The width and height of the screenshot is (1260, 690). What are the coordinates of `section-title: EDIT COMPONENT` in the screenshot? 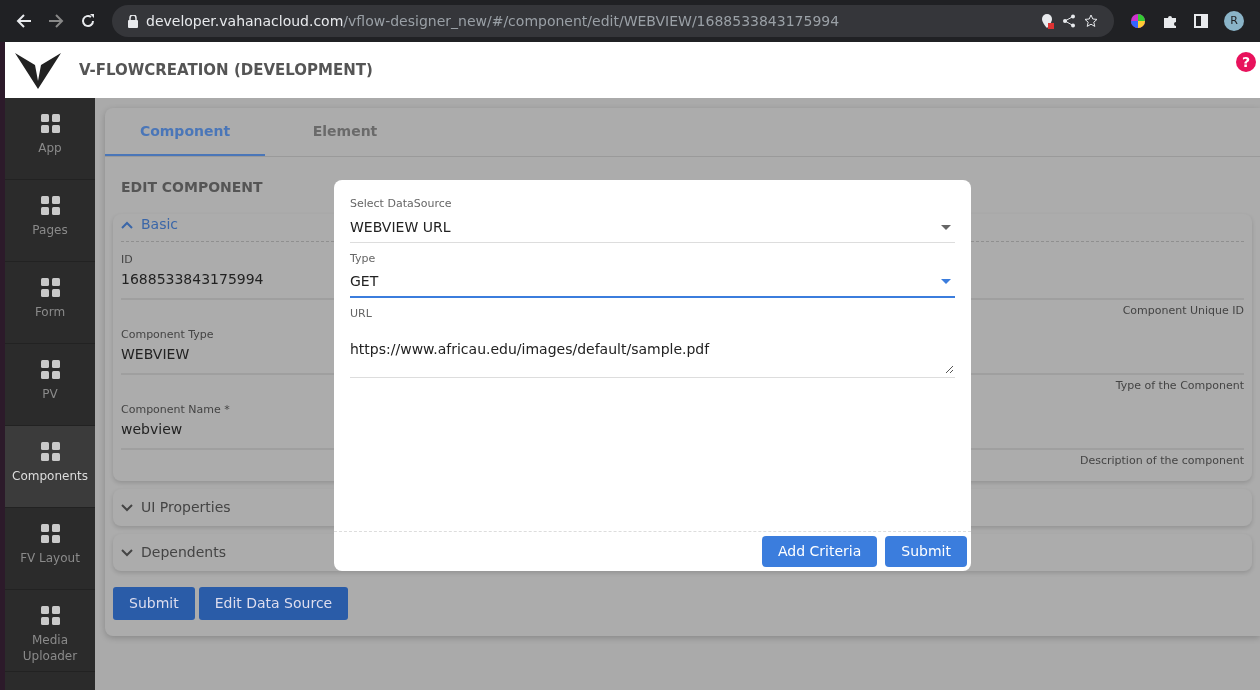 It's located at (192, 187).